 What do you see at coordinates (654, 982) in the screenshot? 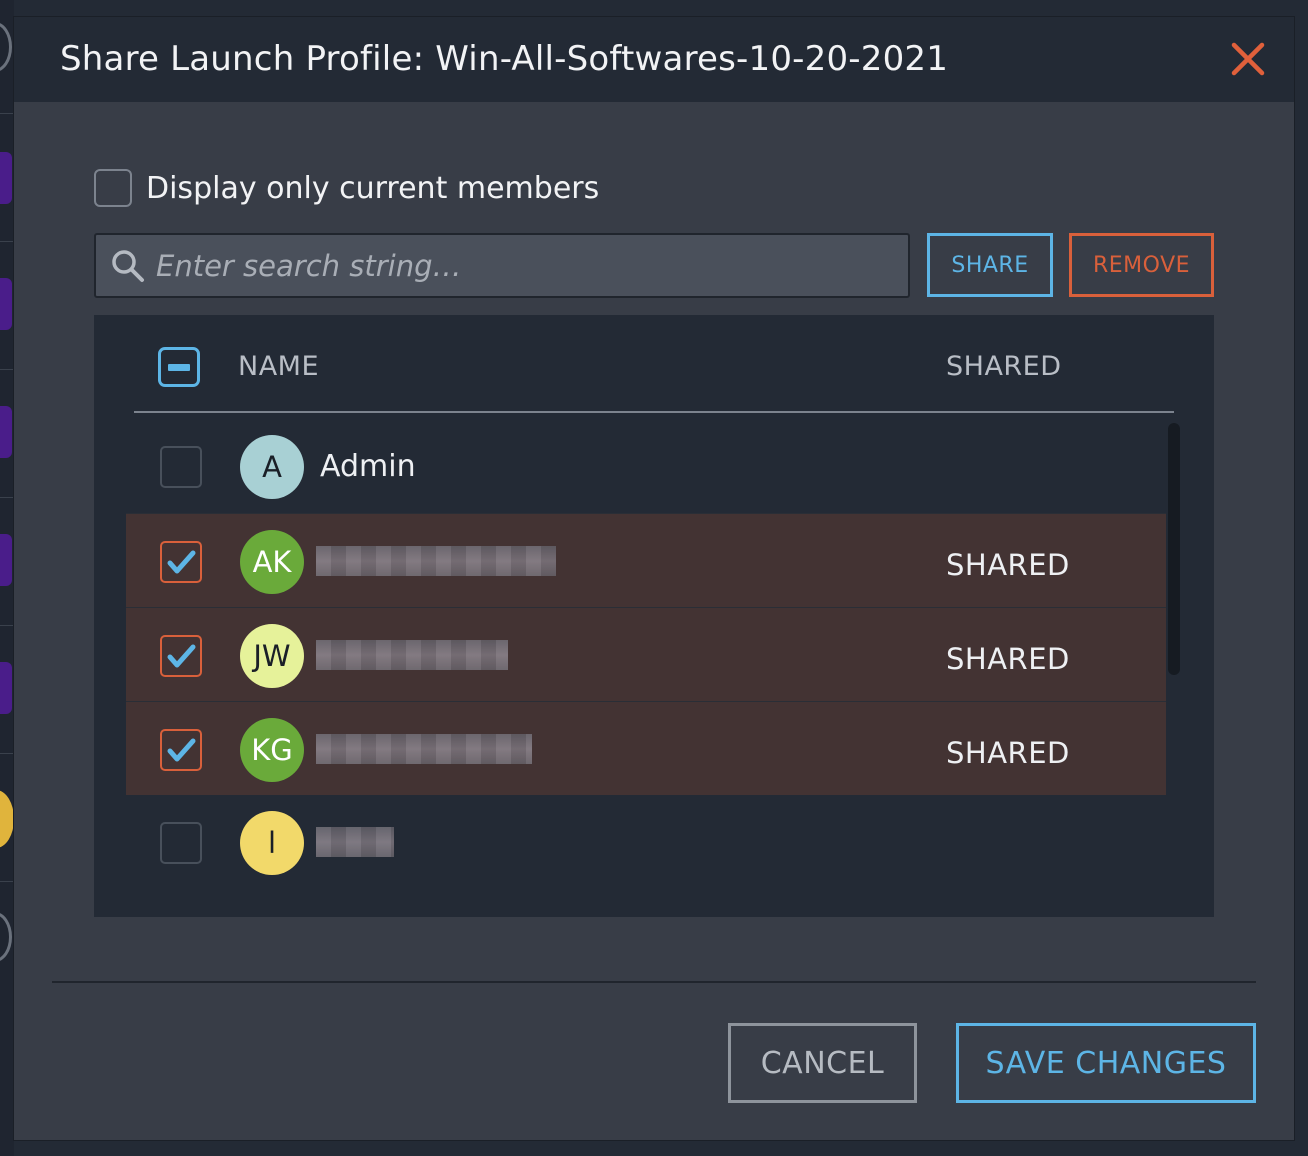
I see `footer-divider` at bounding box center [654, 982].